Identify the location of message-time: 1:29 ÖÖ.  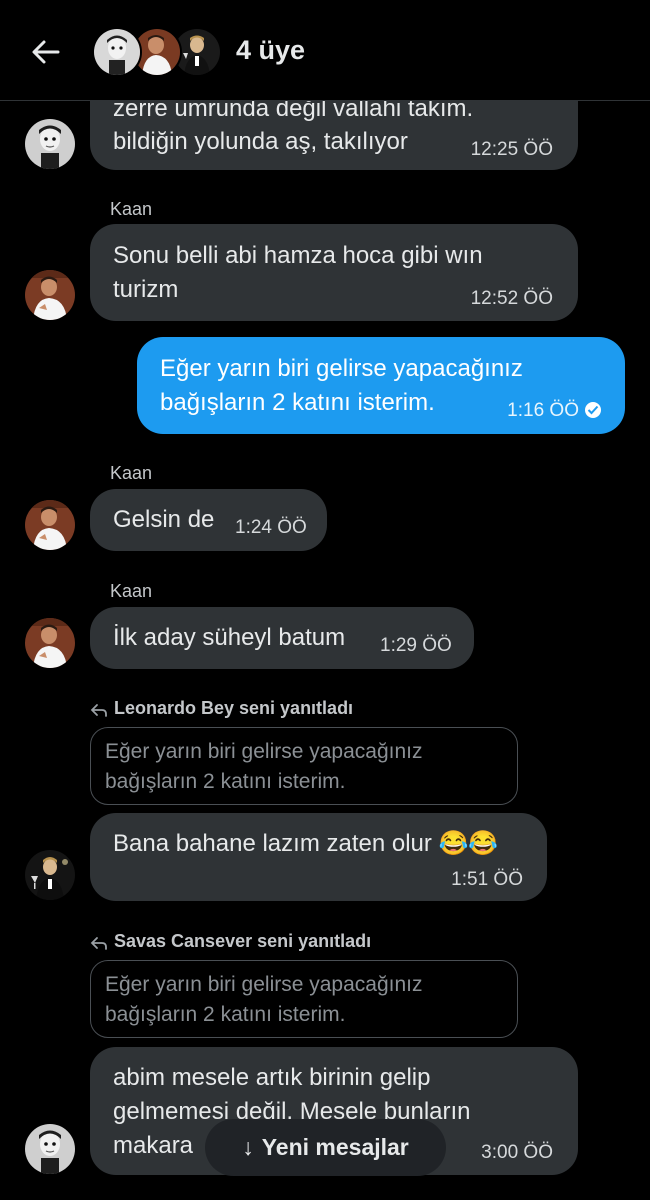
(416, 645).